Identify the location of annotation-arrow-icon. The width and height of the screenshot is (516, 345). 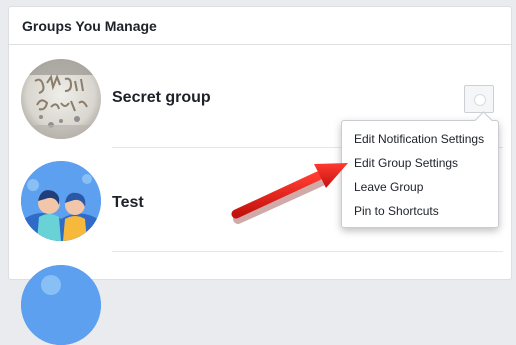
(289, 193).